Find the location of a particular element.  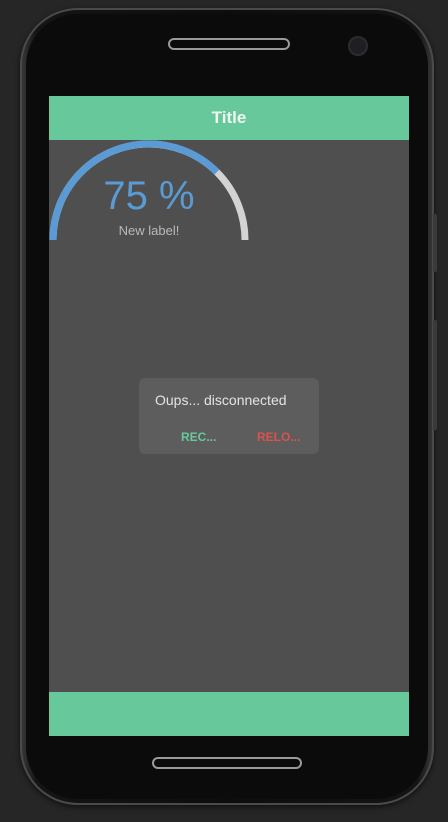

gauge-value-text: 75 % is located at coordinates (149, 196).